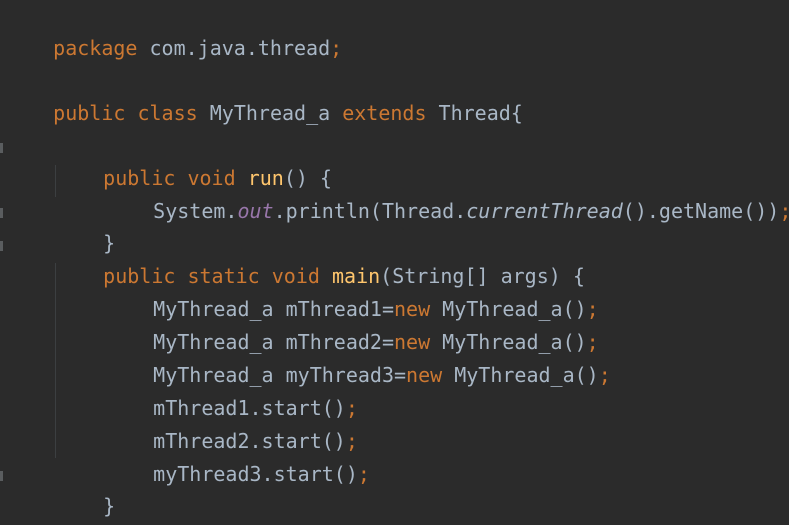 The width and height of the screenshot is (789, 525). What do you see at coordinates (234, 48) in the screenshot?
I see `package-name: com.java.thread` at bounding box center [234, 48].